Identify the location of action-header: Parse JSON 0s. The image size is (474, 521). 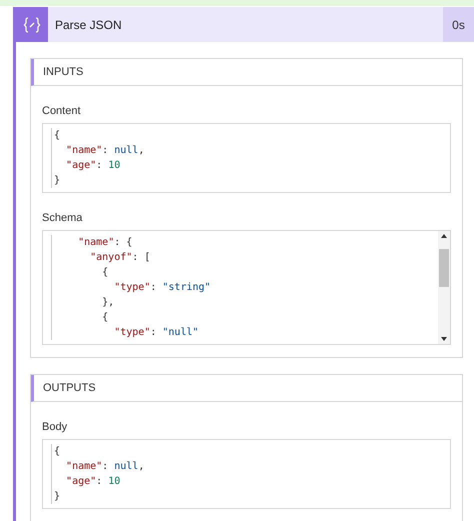
(245, 24).